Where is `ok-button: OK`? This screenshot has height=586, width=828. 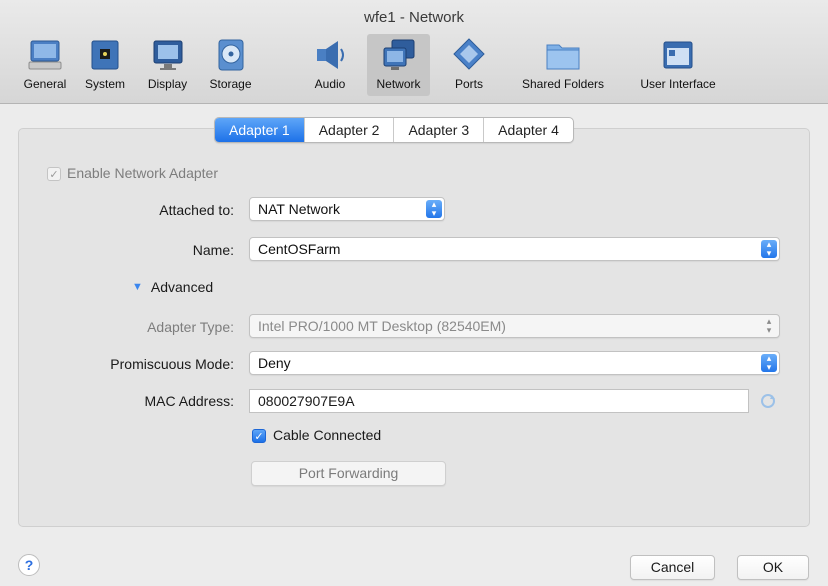 ok-button: OK is located at coordinates (773, 567).